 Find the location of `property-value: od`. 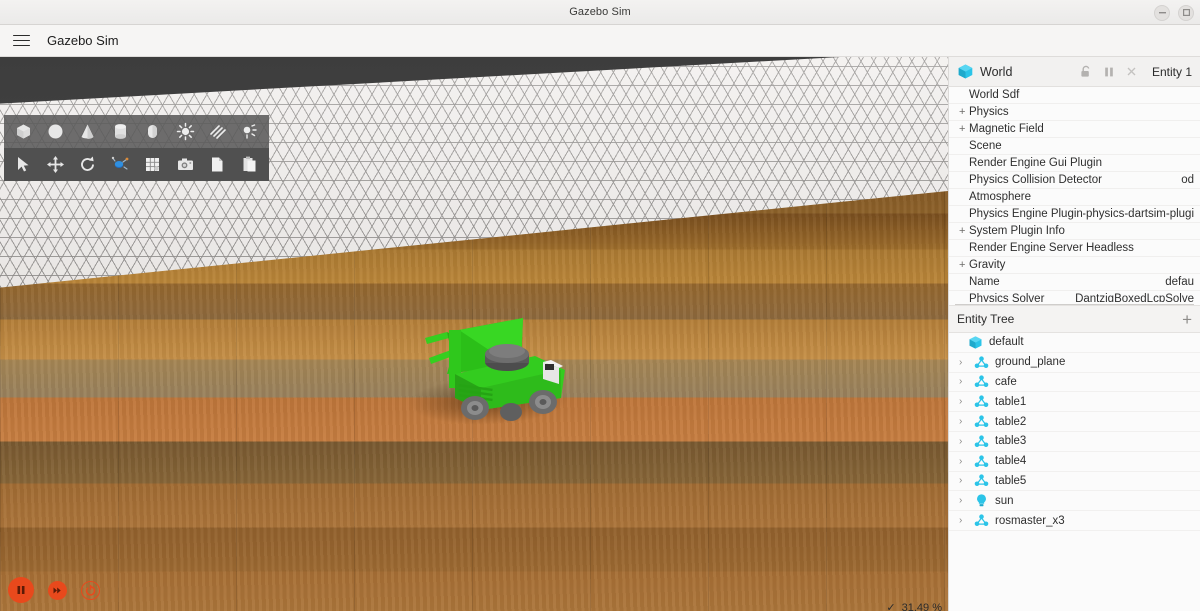

property-value: od is located at coordinates (1187, 180).